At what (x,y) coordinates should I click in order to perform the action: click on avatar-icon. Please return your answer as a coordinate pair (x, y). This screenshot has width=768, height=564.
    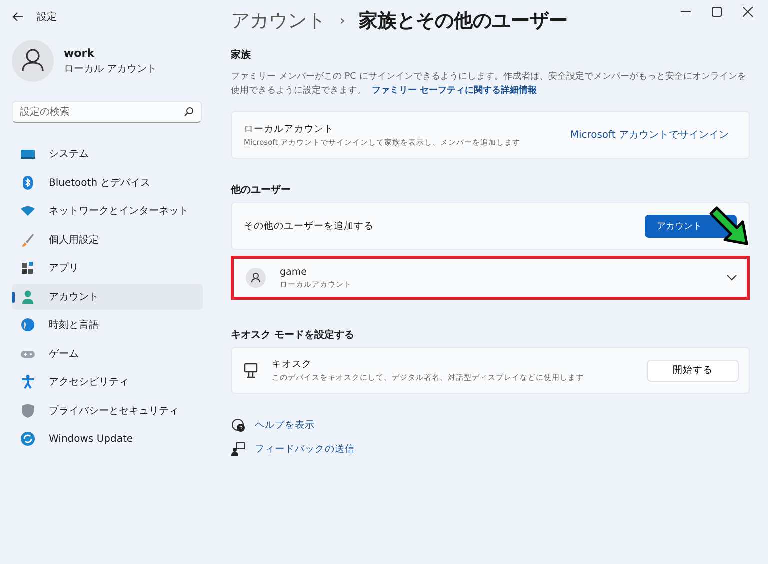
    Looking at the image, I should click on (33, 61).